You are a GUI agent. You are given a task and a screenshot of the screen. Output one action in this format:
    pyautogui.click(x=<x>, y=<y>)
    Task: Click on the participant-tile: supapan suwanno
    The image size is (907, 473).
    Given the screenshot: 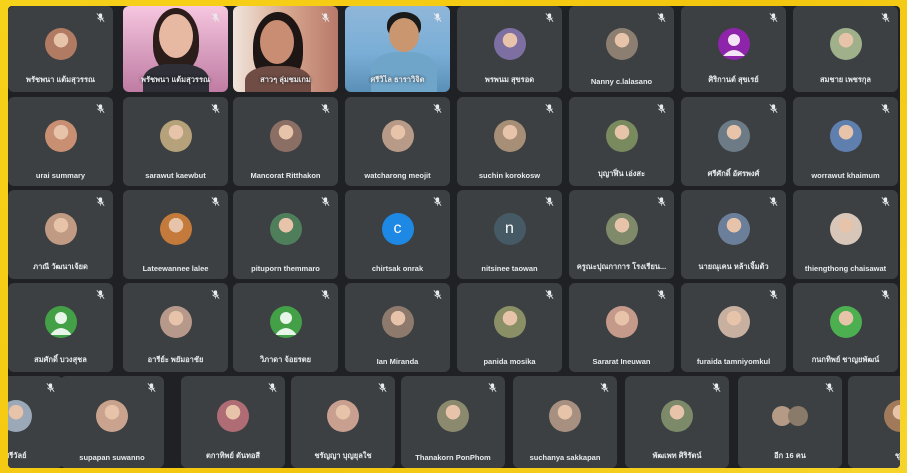 What is the action you would take?
    pyautogui.click(x=112, y=422)
    